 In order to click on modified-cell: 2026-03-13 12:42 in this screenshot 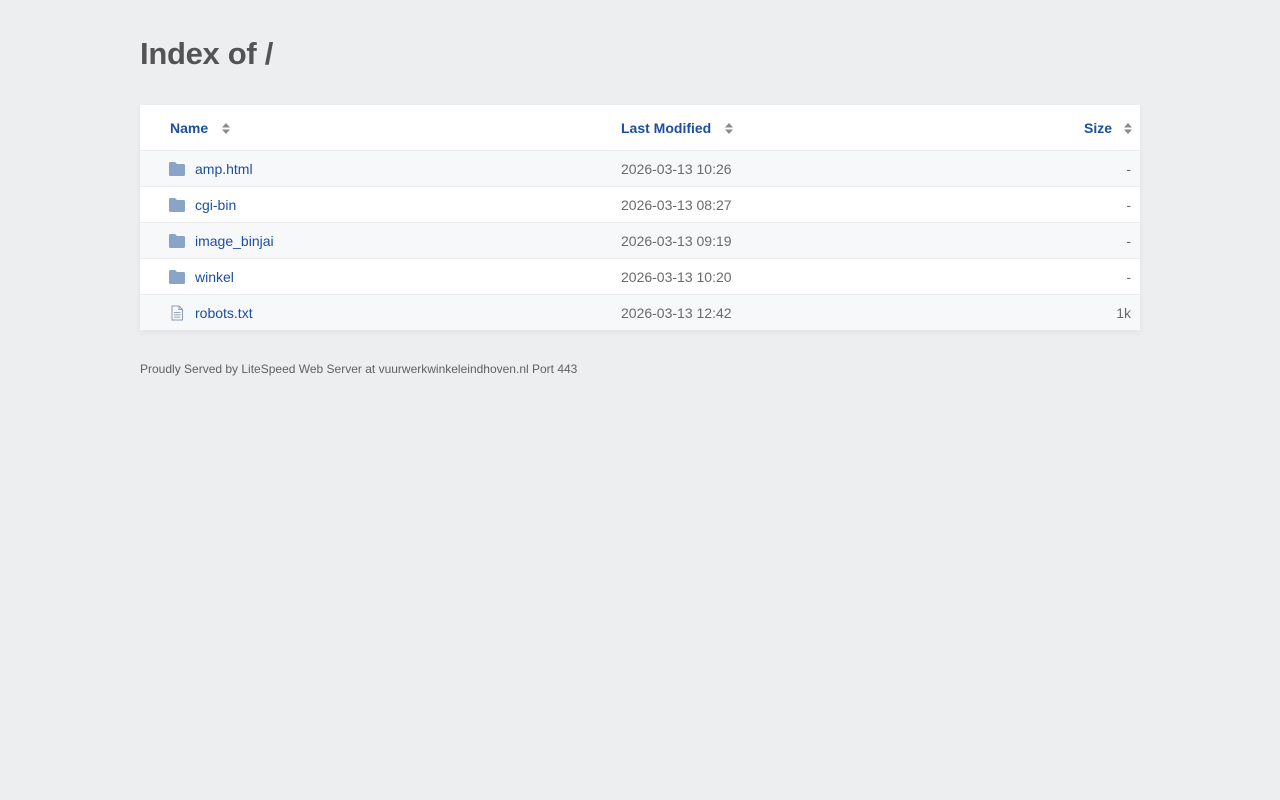, I will do `click(676, 312)`.